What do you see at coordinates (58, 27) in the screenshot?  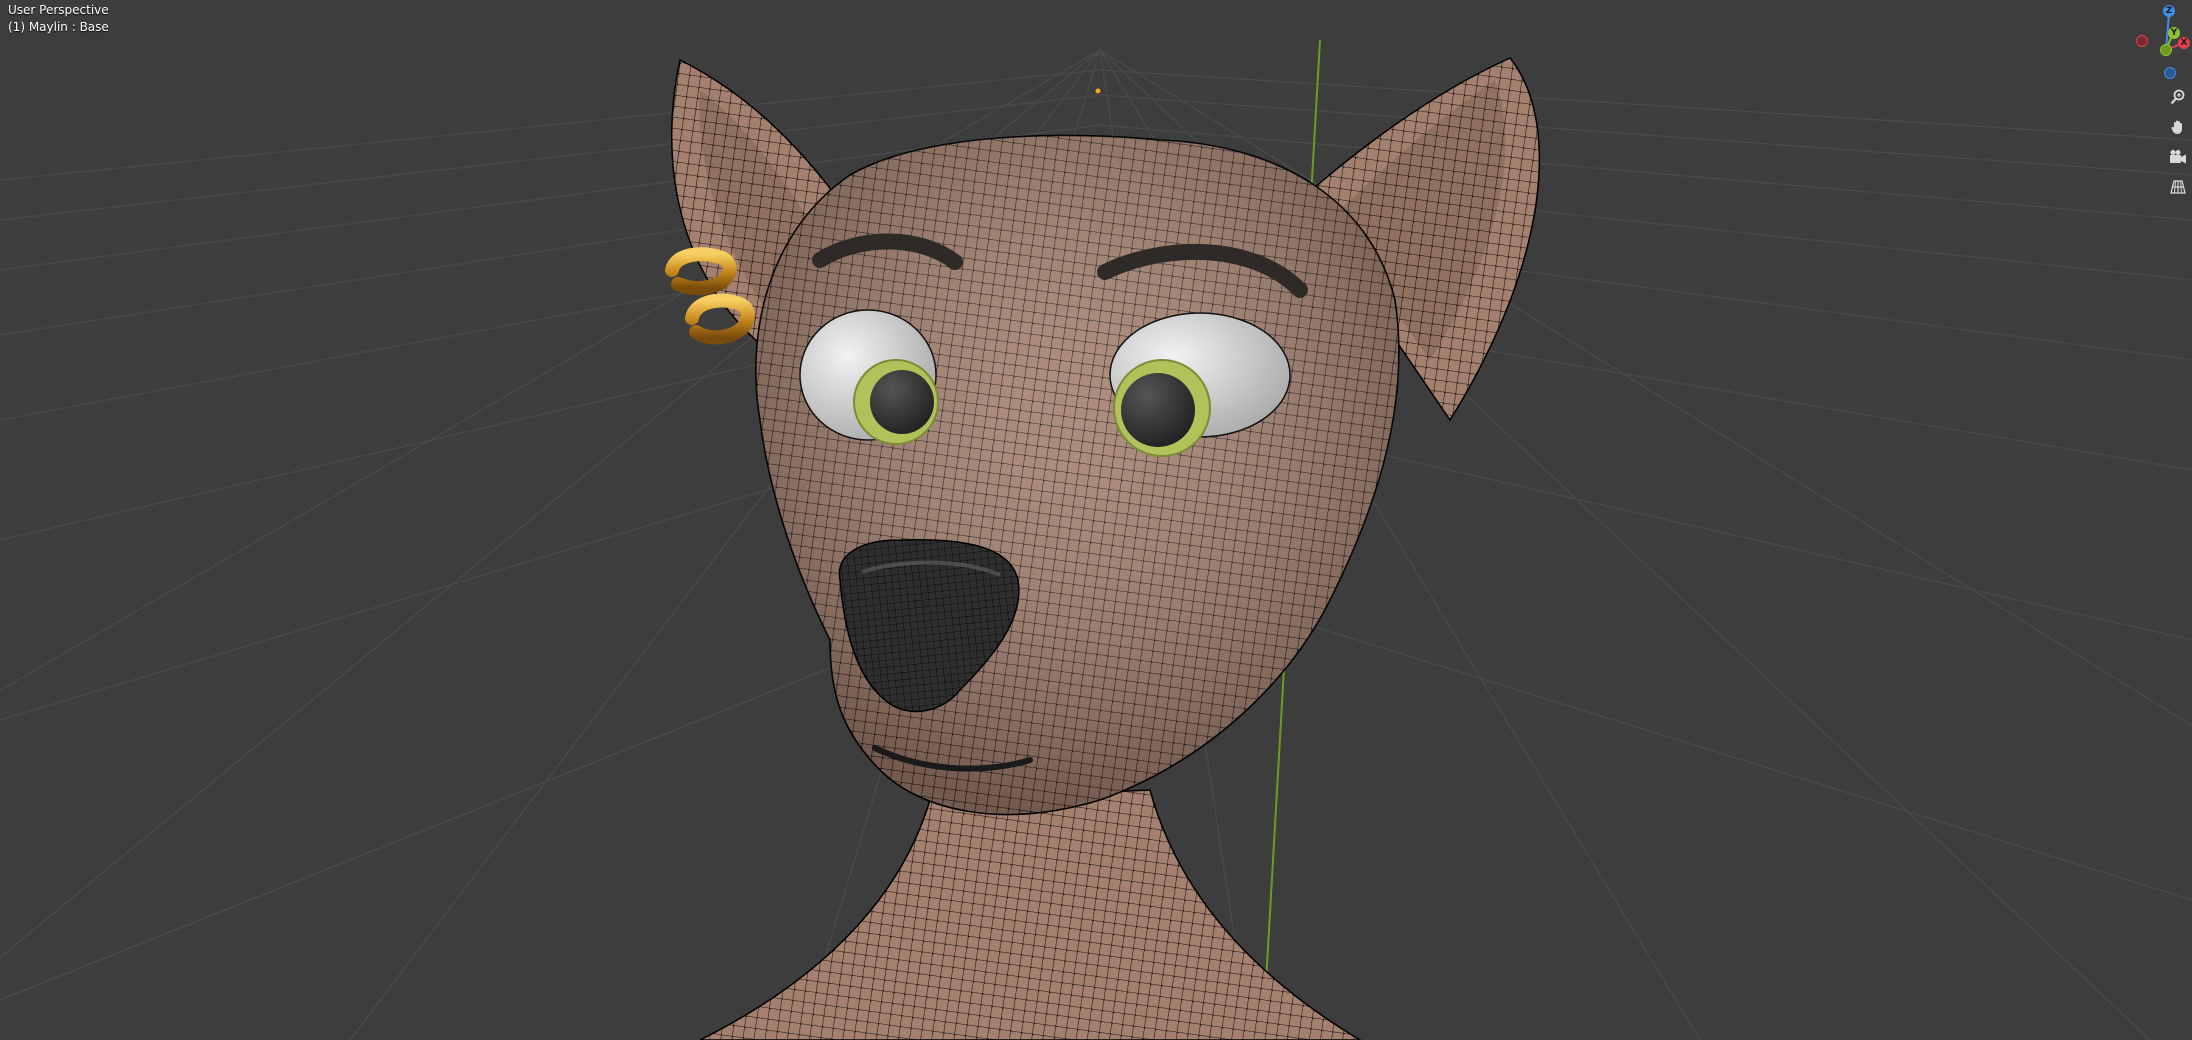 I see `active-object-label: (1) Maylin : Base` at bounding box center [58, 27].